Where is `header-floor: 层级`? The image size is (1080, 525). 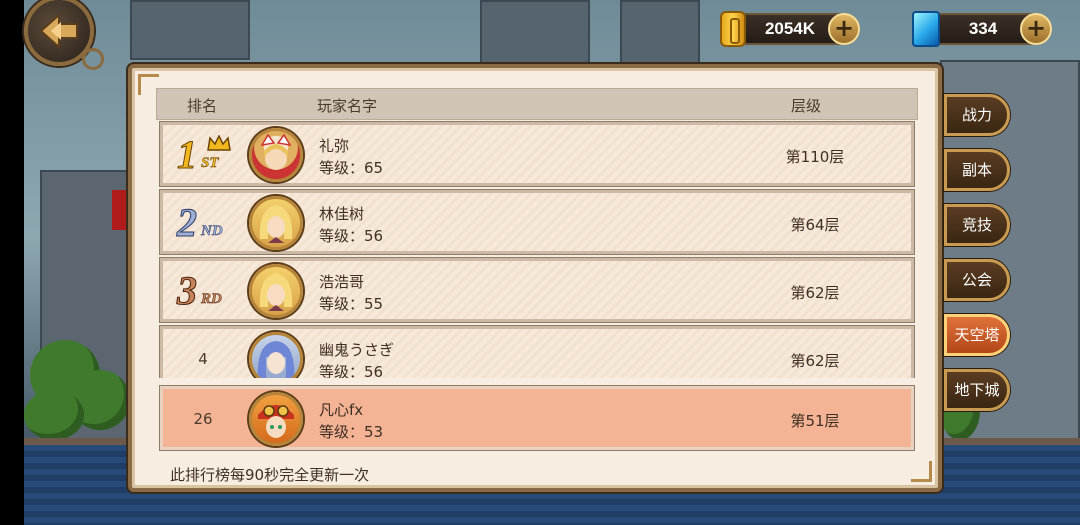
header-floor: 层级 is located at coordinates (806, 106).